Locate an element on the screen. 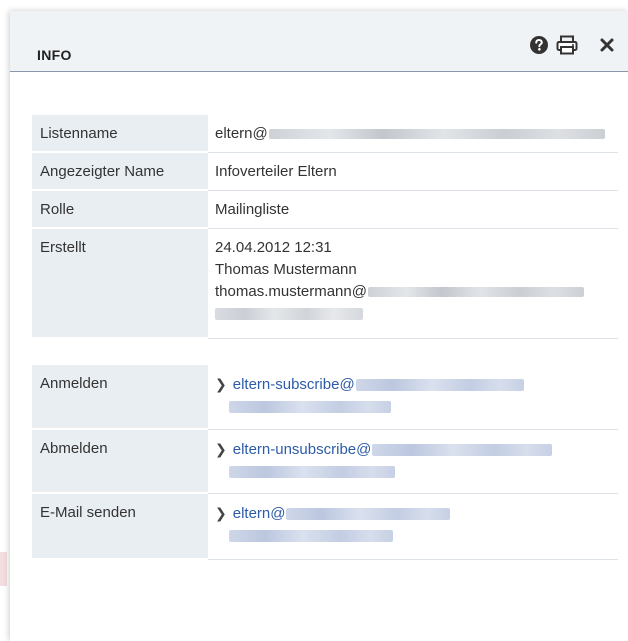 The image size is (628, 641). listenname-value: eltern@ is located at coordinates (413, 134).